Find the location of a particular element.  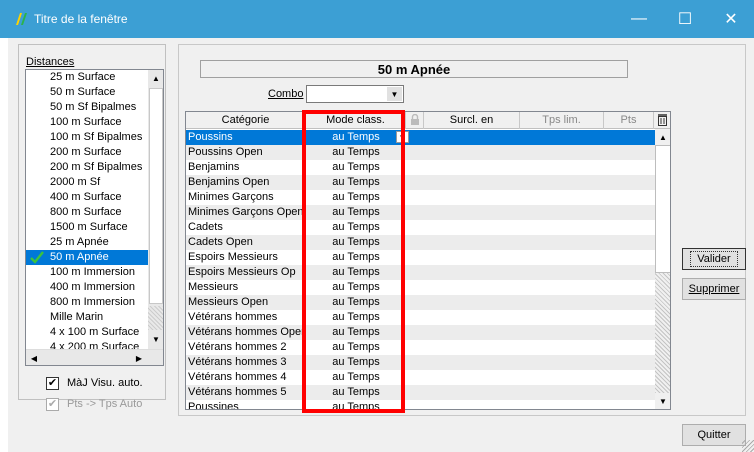

table-row: Vétérans hommes 3 au Temps is located at coordinates (420, 362).